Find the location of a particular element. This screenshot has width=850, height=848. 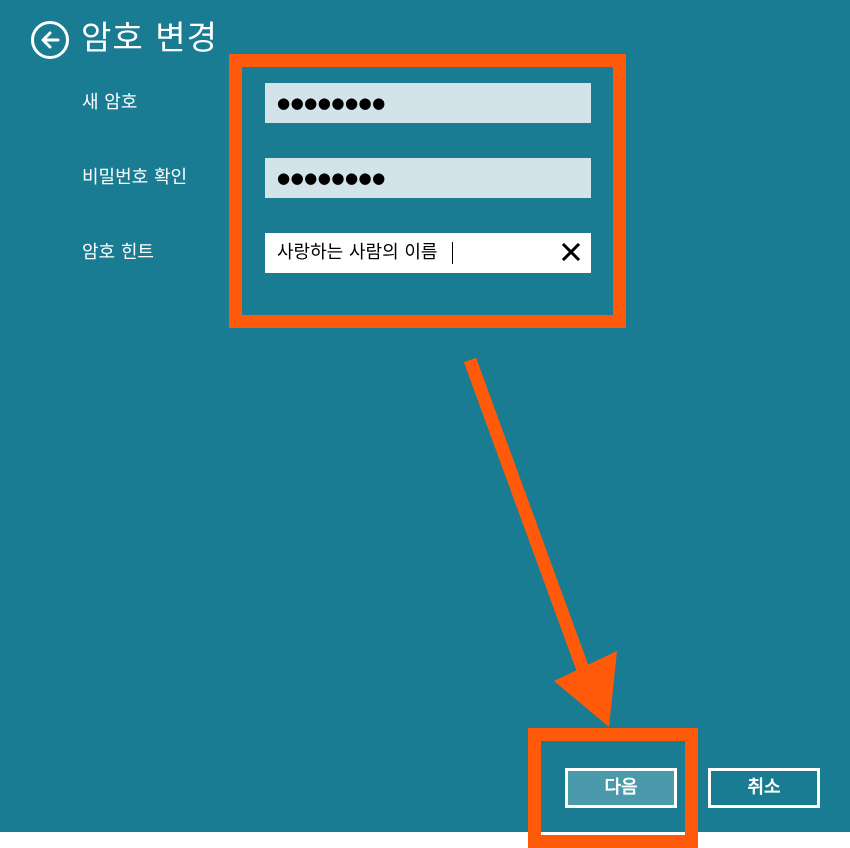

password-hint-field: 사랑하는 사람의 이름 is located at coordinates (428, 253).